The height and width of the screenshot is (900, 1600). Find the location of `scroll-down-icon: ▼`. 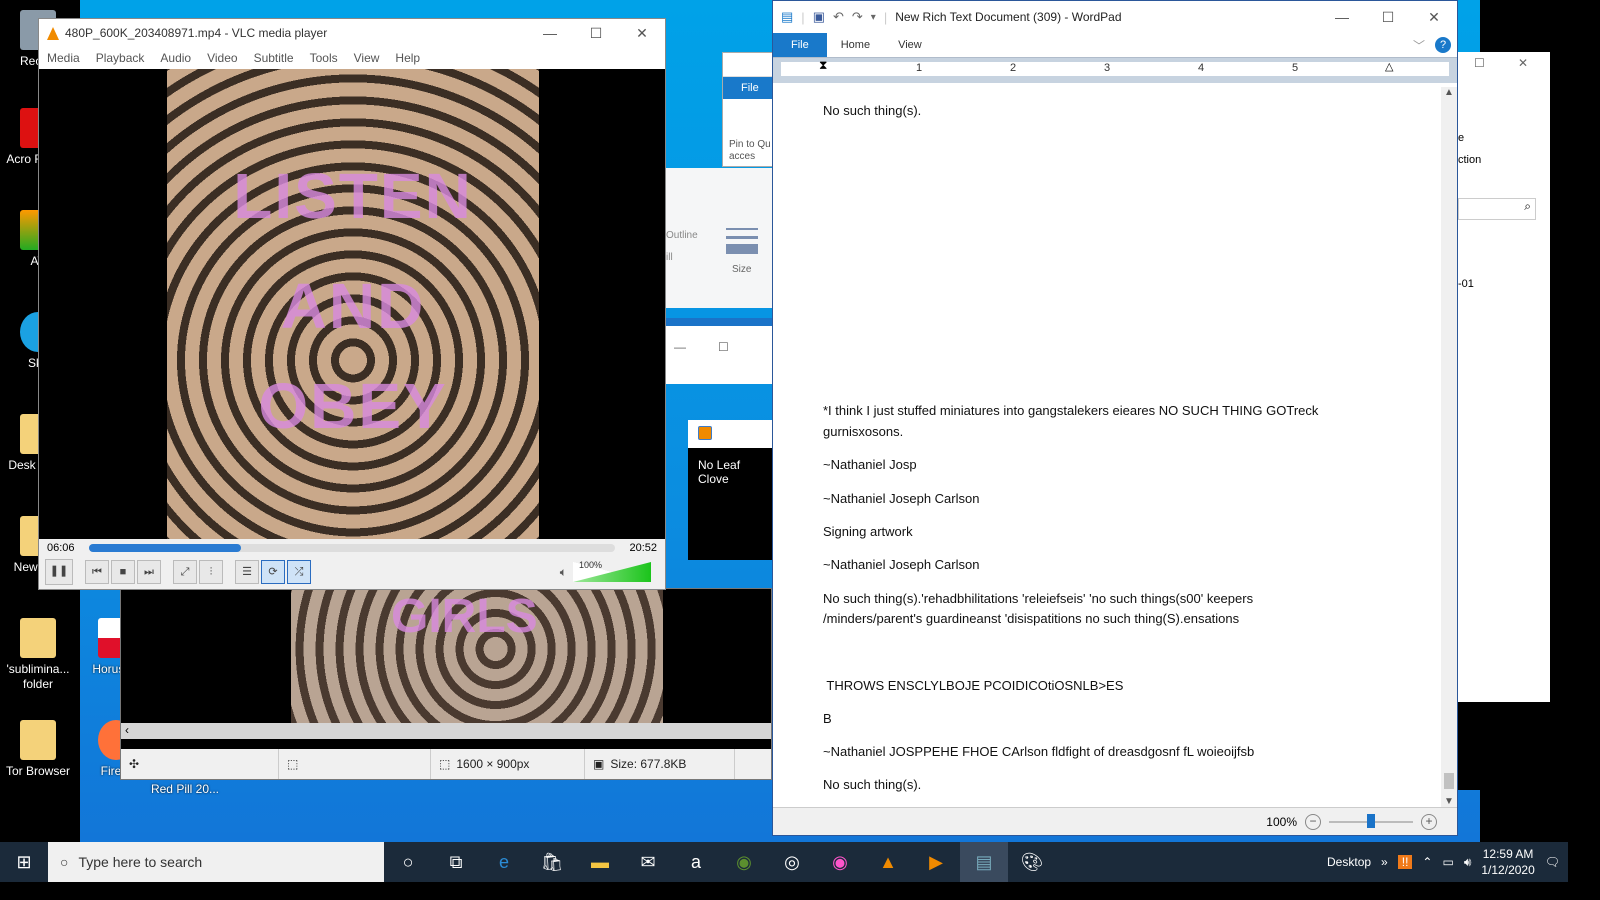

scroll-down-icon: ▼ is located at coordinates (1449, 801).